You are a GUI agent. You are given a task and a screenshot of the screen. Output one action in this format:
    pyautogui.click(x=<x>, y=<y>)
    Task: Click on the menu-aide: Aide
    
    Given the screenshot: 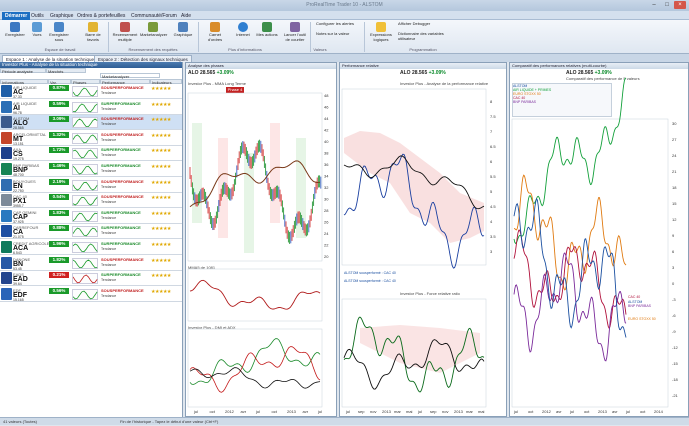 What is the action you would take?
    pyautogui.click(x=186, y=16)
    